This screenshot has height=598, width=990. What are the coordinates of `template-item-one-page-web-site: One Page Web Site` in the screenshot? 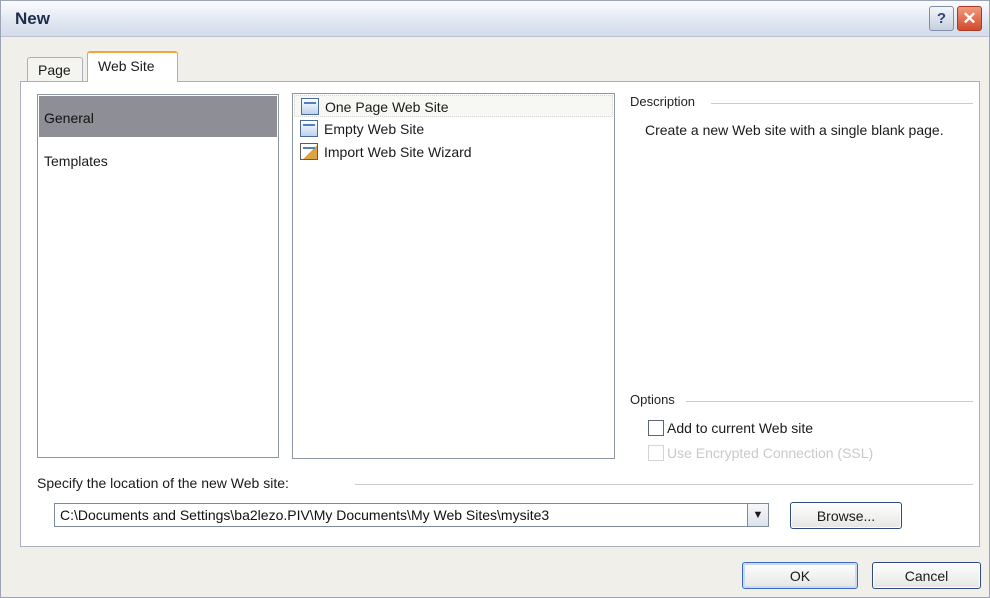 It's located at (453, 106).